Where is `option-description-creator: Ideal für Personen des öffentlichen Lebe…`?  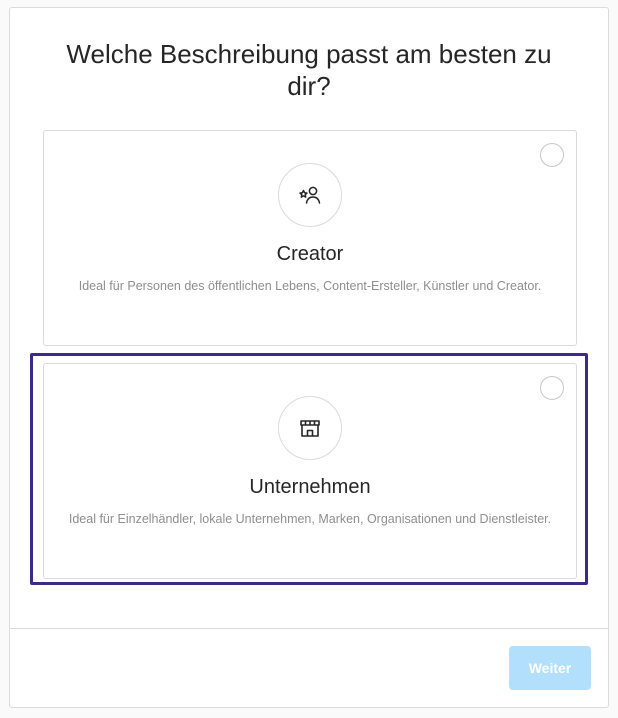
option-description-creator: Ideal für Personen des öffentlichen Lebe… is located at coordinates (310, 286).